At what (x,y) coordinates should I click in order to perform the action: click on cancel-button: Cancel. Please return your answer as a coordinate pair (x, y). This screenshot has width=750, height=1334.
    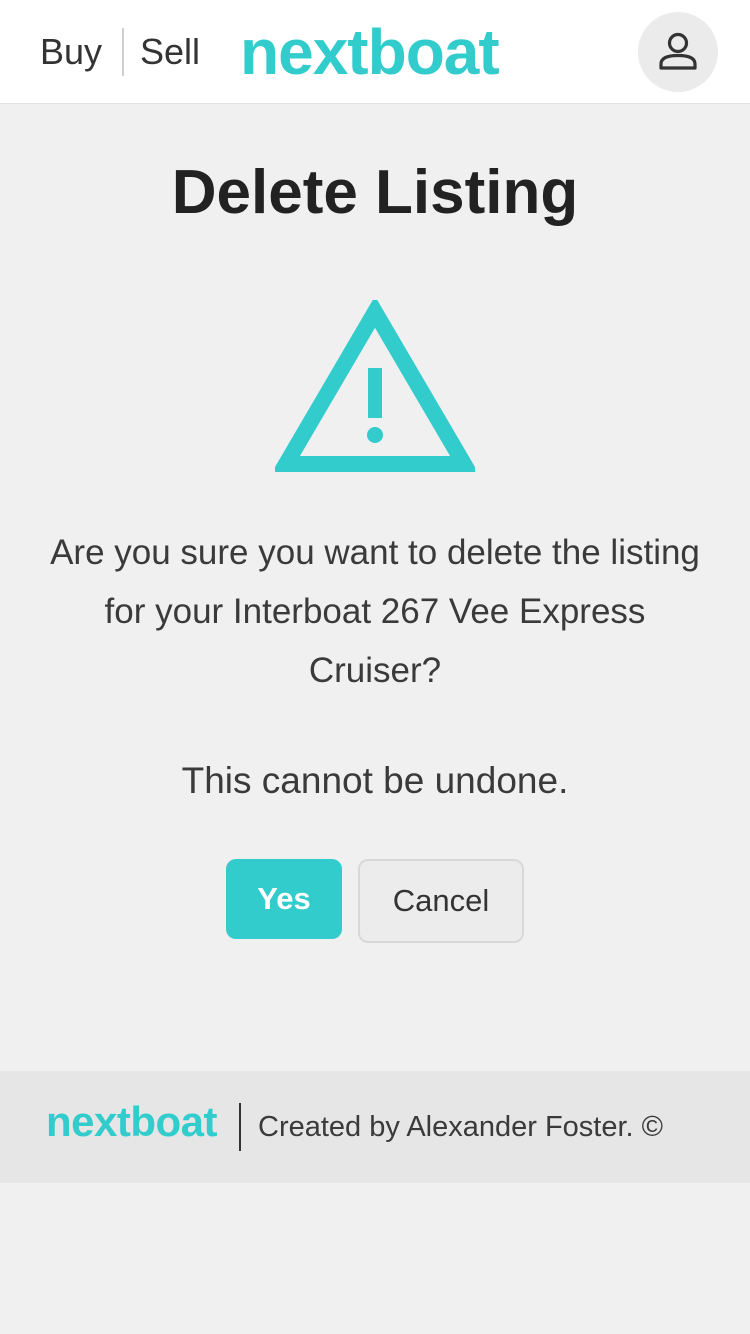
    Looking at the image, I should click on (441, 901).